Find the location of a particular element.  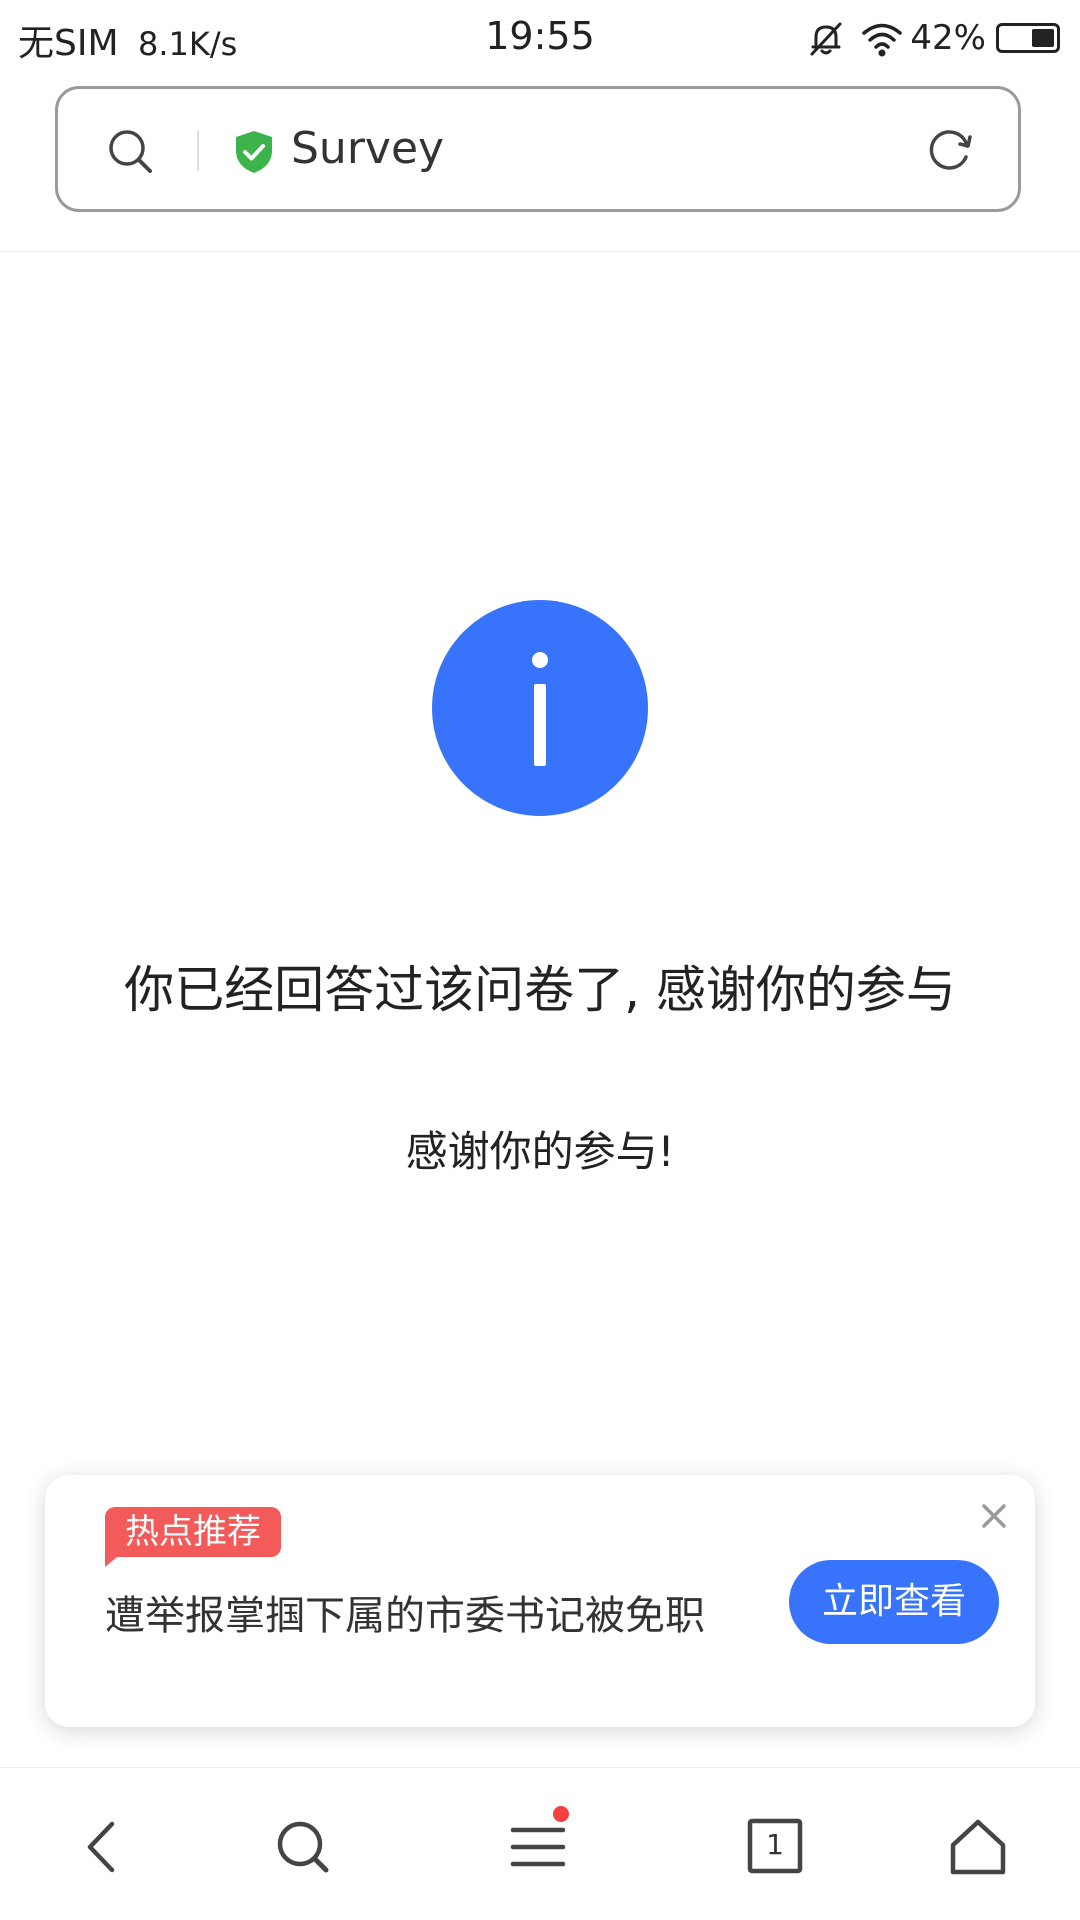

secure-shield-icon is located at coordinates (254, 152).